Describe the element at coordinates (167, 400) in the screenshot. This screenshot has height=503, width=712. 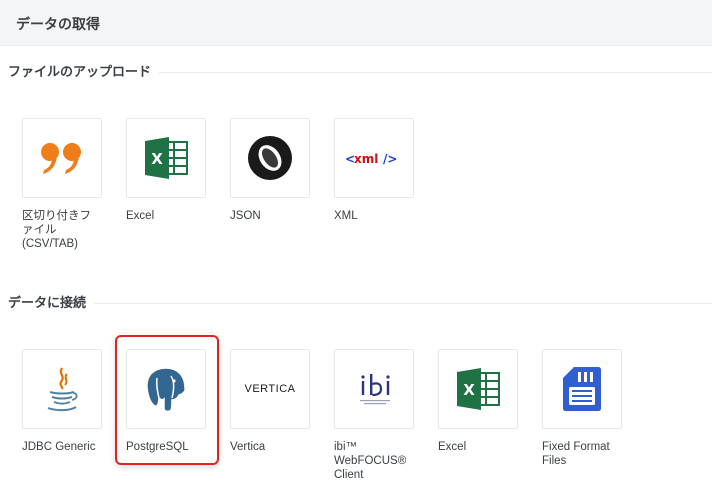
I see `selection-highlight` at that location.